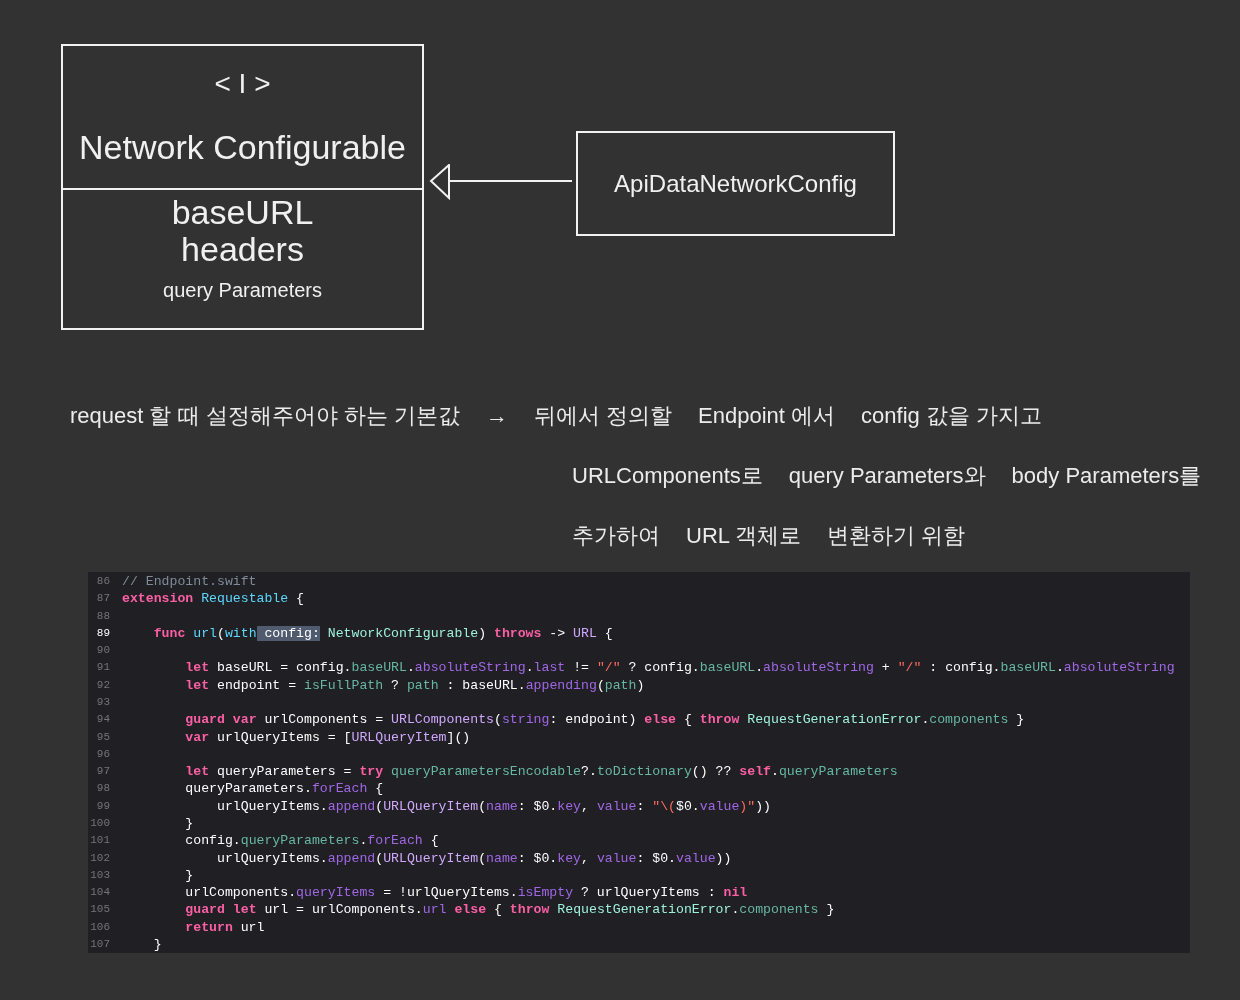  What do you see at coordinates (327, 737) in the screenshot?
I see `code-line: var urlQueryItems = [URLQueryItem]()` at bounding box center [327, 737].